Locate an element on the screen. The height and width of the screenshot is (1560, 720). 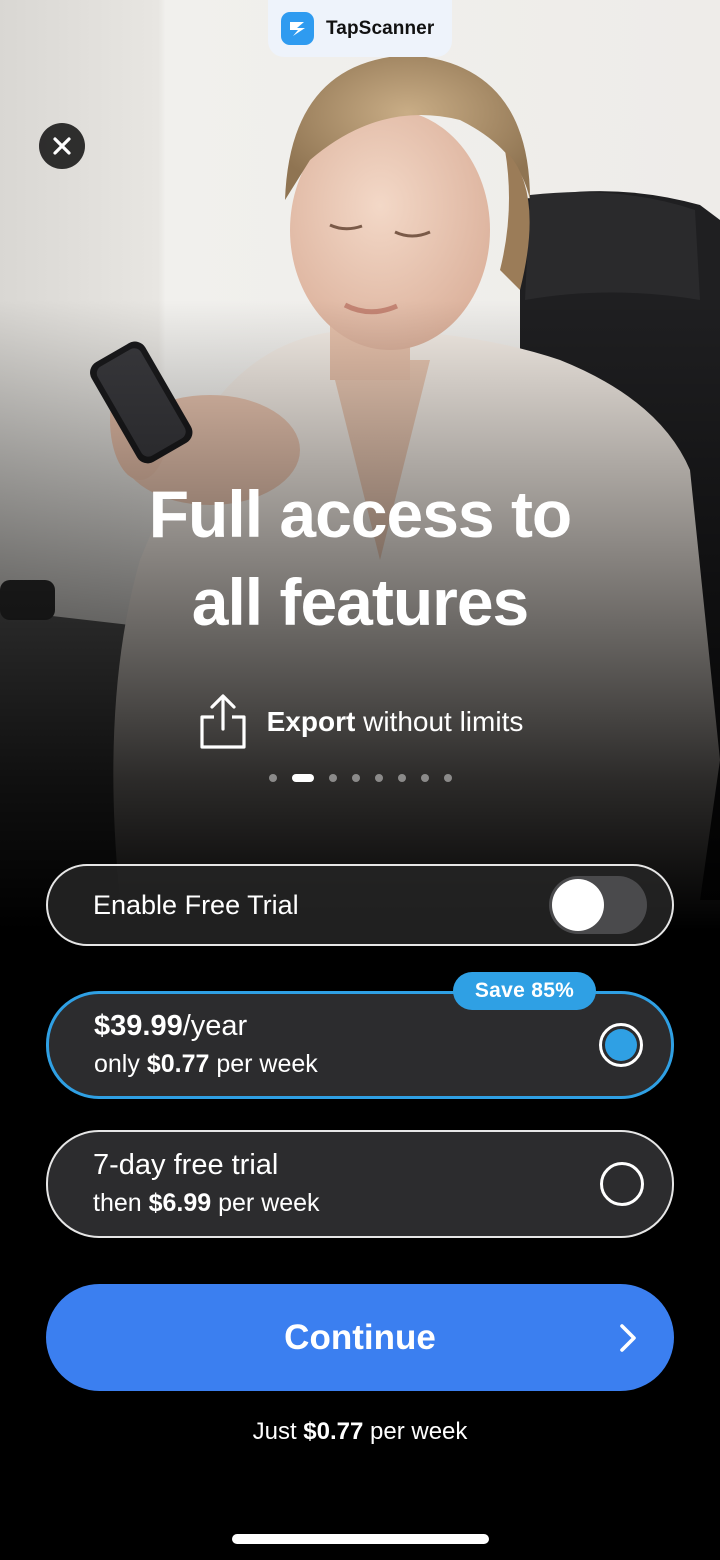
feature-highlight: Export without limits is located at coordinates (360, 722).